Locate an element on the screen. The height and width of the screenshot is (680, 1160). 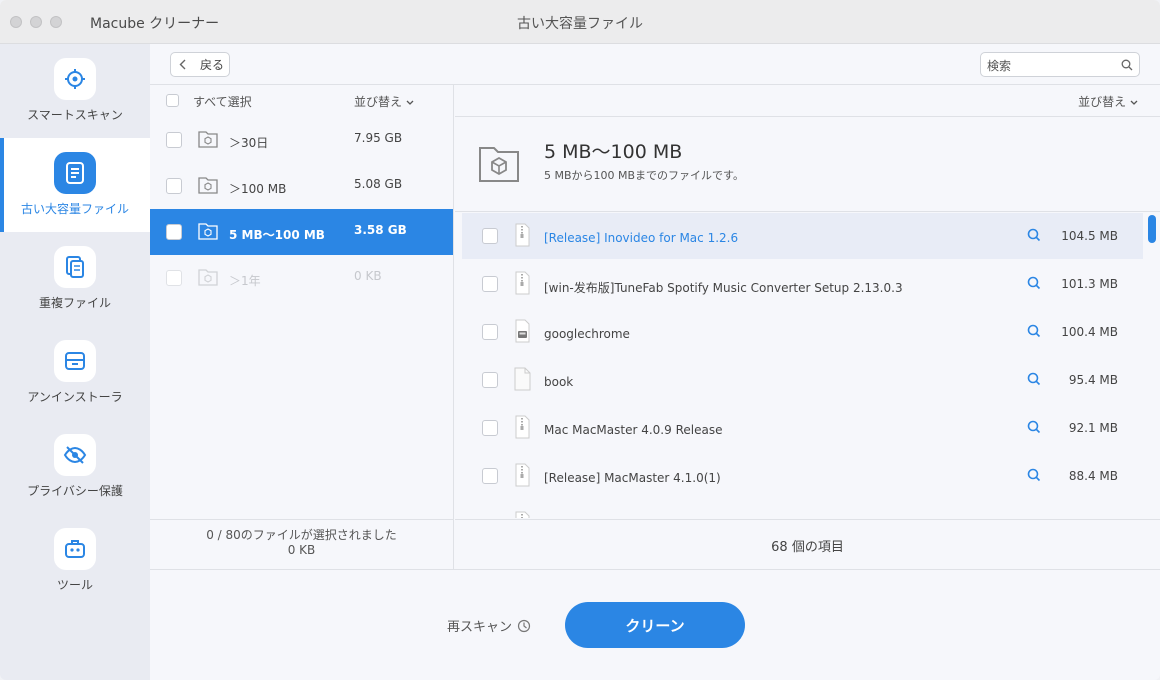
archive-box-icon is located at coordinates (75, 361).